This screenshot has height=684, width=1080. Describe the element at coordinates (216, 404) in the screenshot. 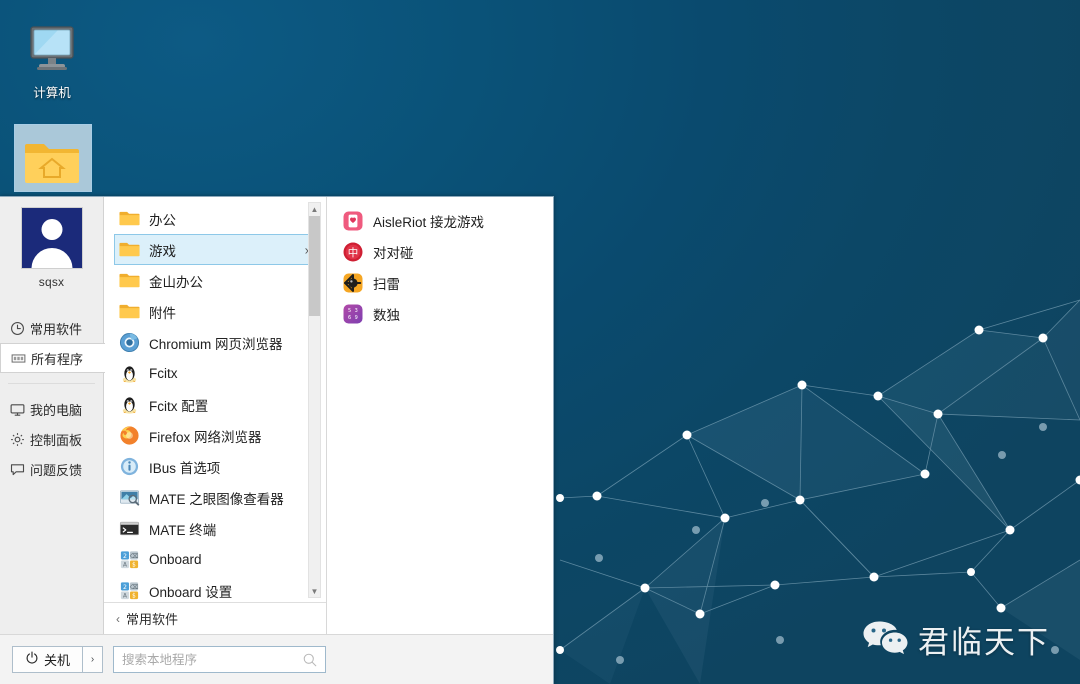

I see `app-row-fcitx-config: Fcitx 配置` at that location.